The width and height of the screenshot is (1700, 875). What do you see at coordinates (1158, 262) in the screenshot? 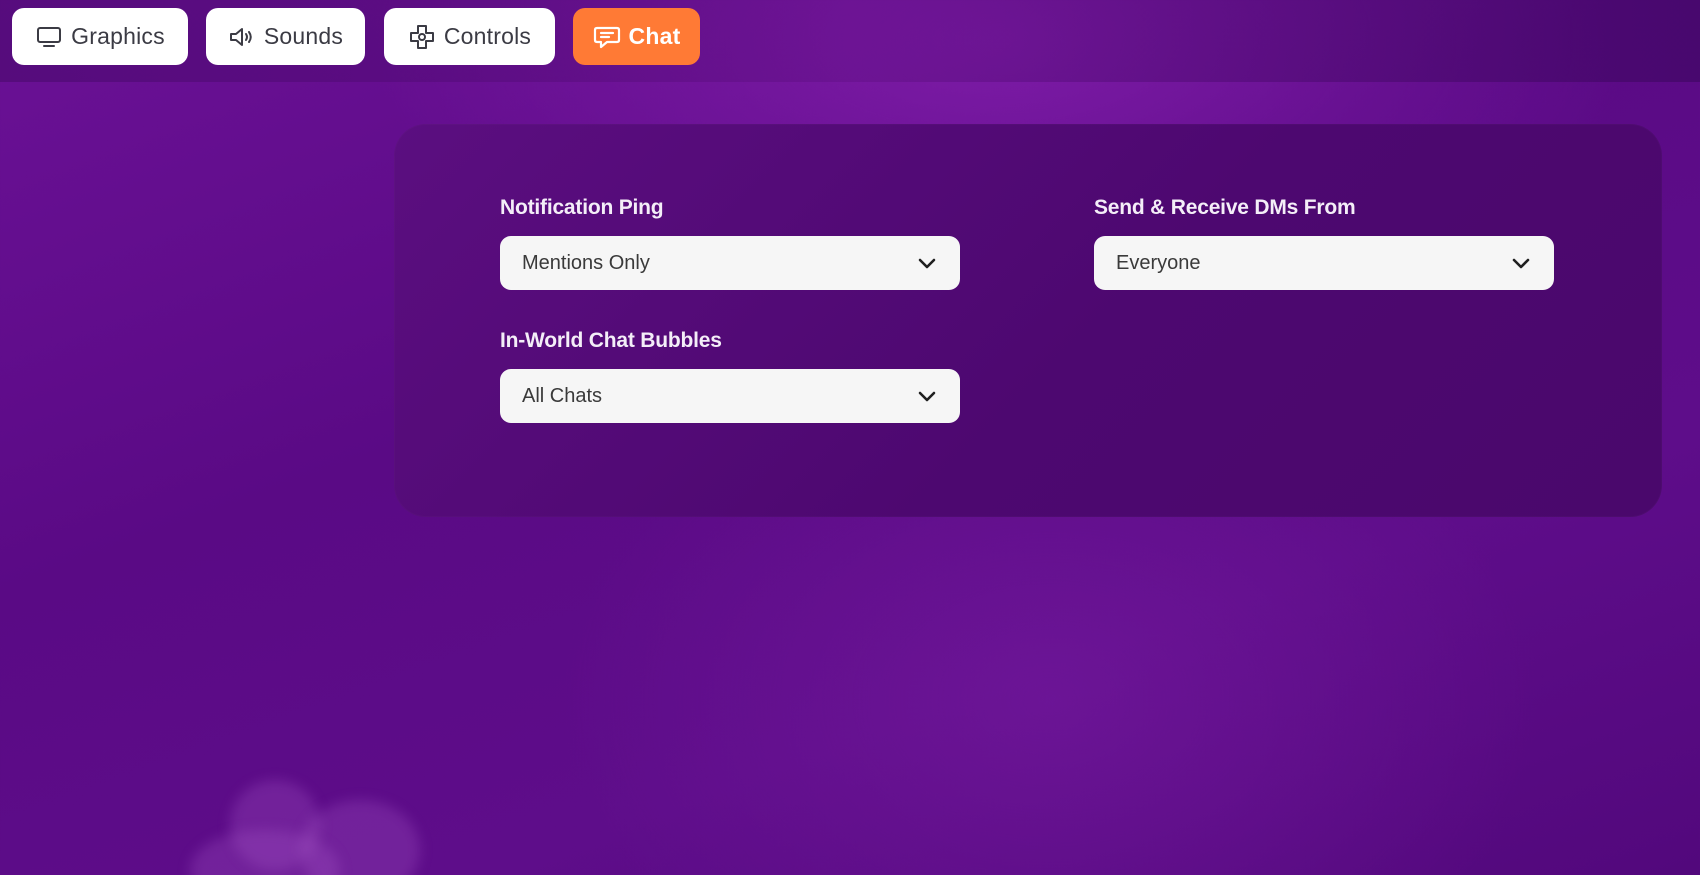
I see `dms-from-value: Everyone` at bounding box center [1158, 262].